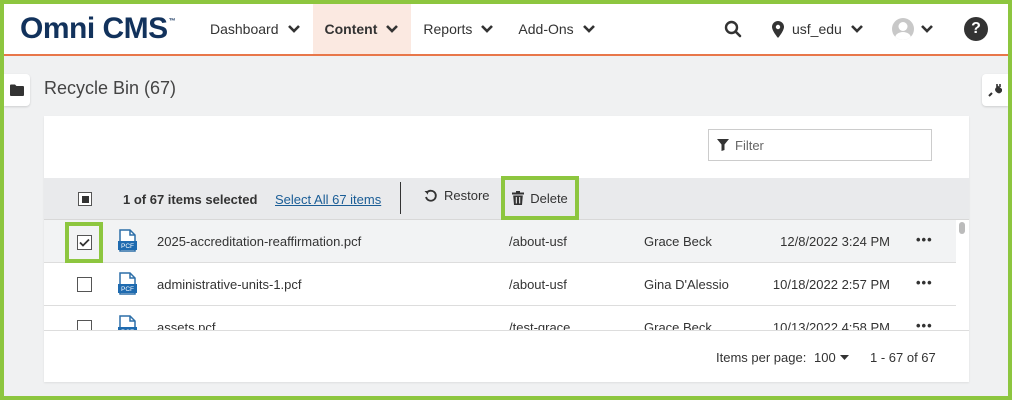 The image size is (1012, 400). What do you see at coordinates (903, 357) in the screenshot?
I see `pagination-range: 1 - 67 of 67` at bounding box center [903, 357].